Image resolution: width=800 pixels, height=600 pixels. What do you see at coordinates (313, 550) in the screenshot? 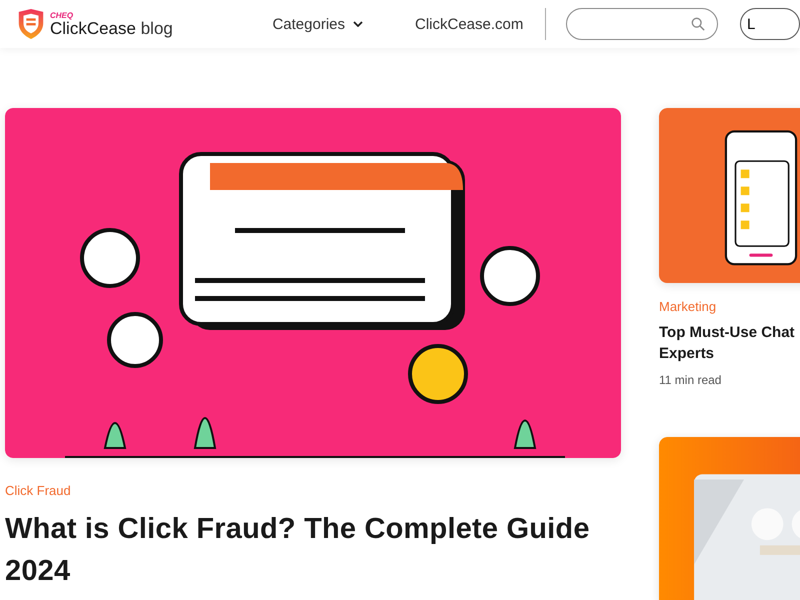
I see `article-title: What is Click Fraud? The Complete Guide 2024` at bounding box center [313, 550].